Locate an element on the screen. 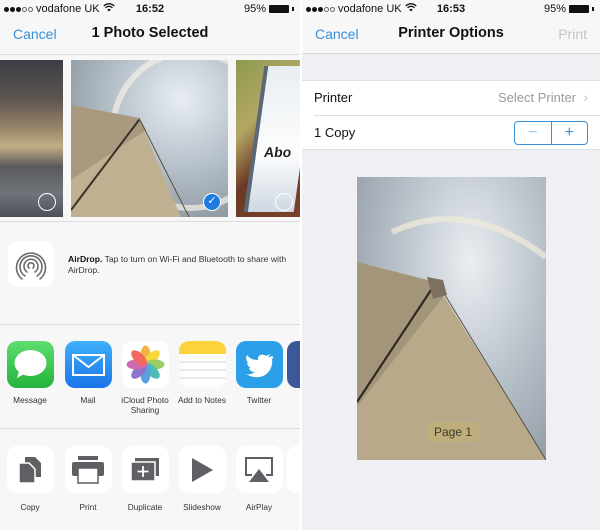 This screenshot has width=600, height=530. airdrop-icon is located at coordinates (31, 264).